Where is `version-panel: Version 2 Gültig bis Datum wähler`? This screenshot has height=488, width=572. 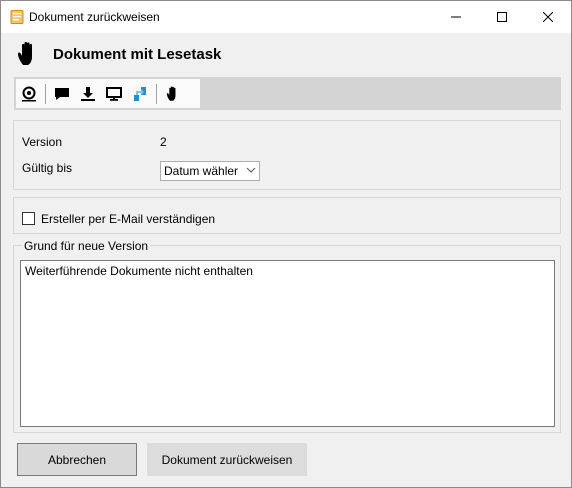 version-panel: Version 2 Gültig bis Datum wähler is located at coordinates (287, 155).